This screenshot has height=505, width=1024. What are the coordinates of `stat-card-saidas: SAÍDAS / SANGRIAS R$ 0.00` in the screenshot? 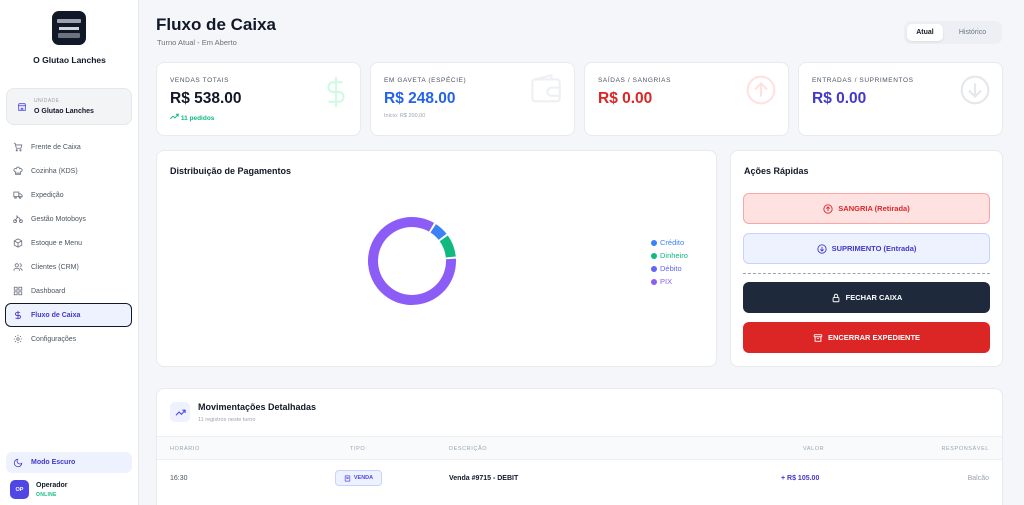 It's located at (686, 99).